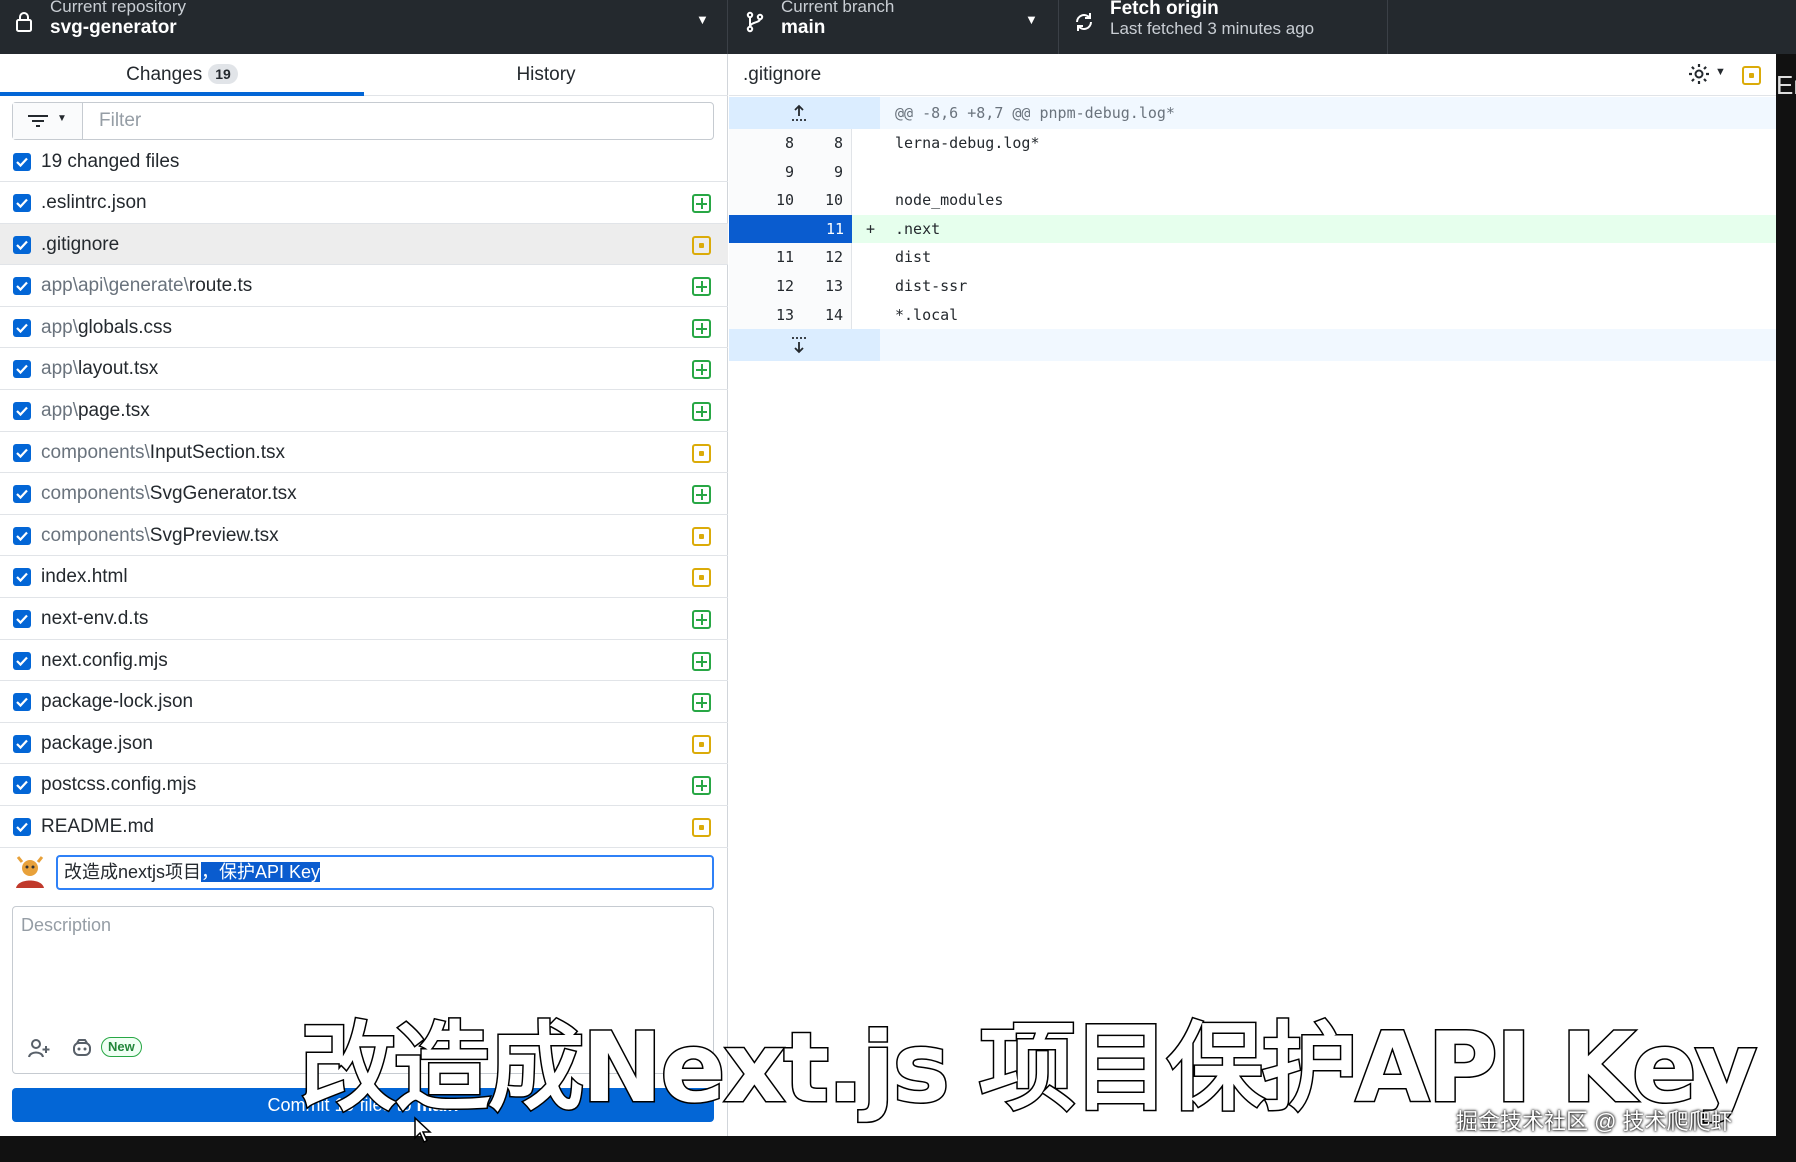  I want to click on file-row: app\api\generate\route.ts, so click(364, 286).